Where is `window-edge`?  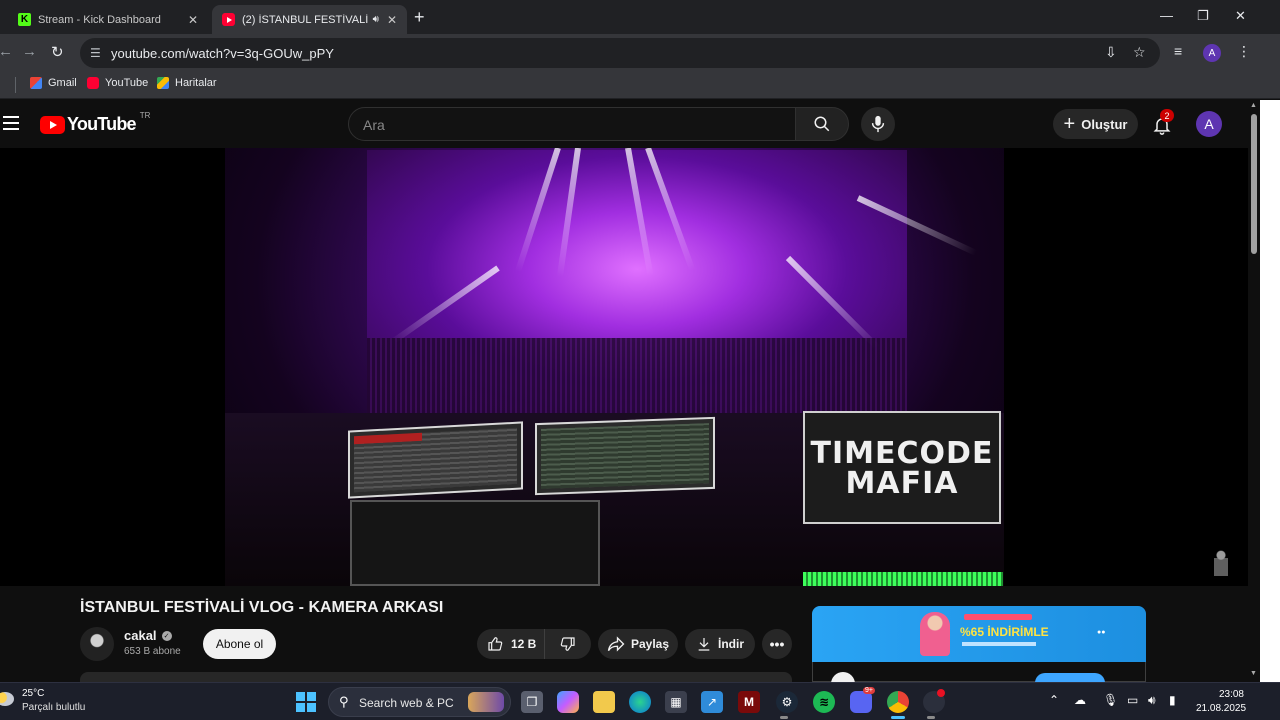 window-edge is located at coordinates (1270, 391).